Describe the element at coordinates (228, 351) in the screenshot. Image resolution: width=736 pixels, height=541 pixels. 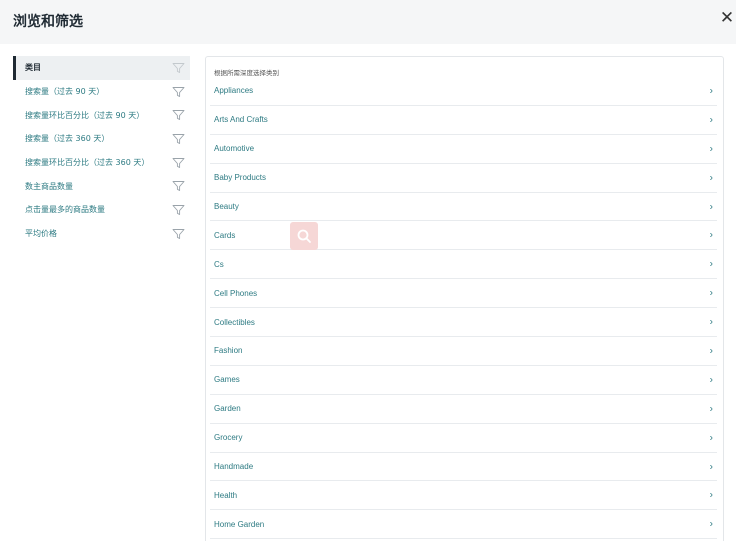
I see `category-label: Fashion` at that location.